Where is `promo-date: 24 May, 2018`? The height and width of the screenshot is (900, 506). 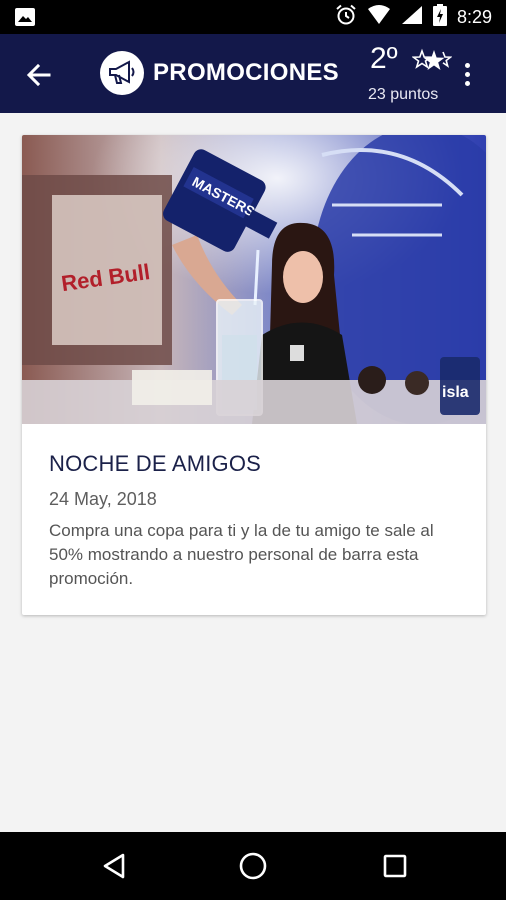
promo-date: 24 May, 2018 is located at coordinates (103, 499).